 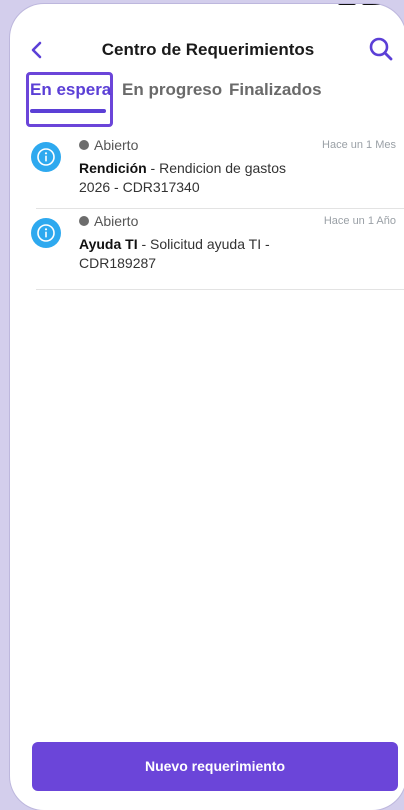 What do you see at coordinates (215, 766) in the screenshot?
I see `new-request-button: Nuevo requerimiento` at bounding box center [215, 766].